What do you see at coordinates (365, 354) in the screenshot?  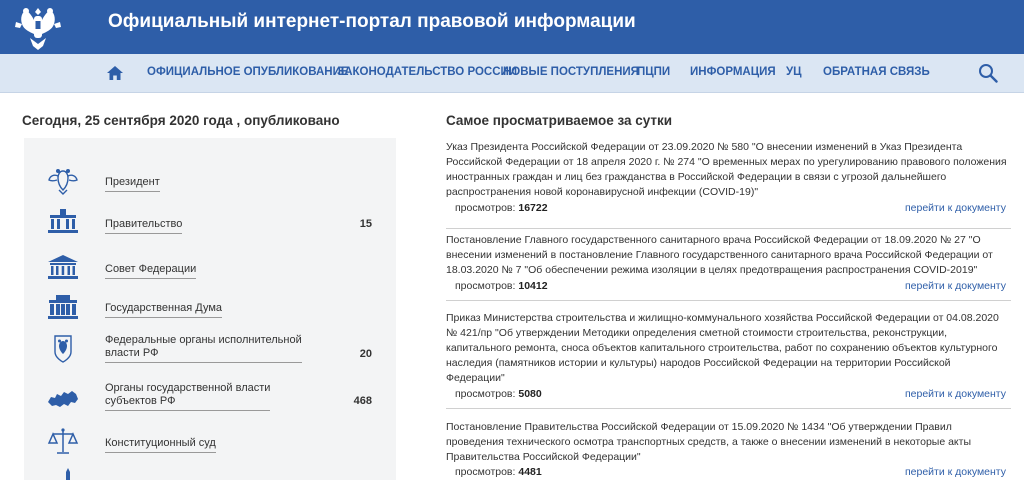 I see `category-count: 20` at bounding box center [365, 354].